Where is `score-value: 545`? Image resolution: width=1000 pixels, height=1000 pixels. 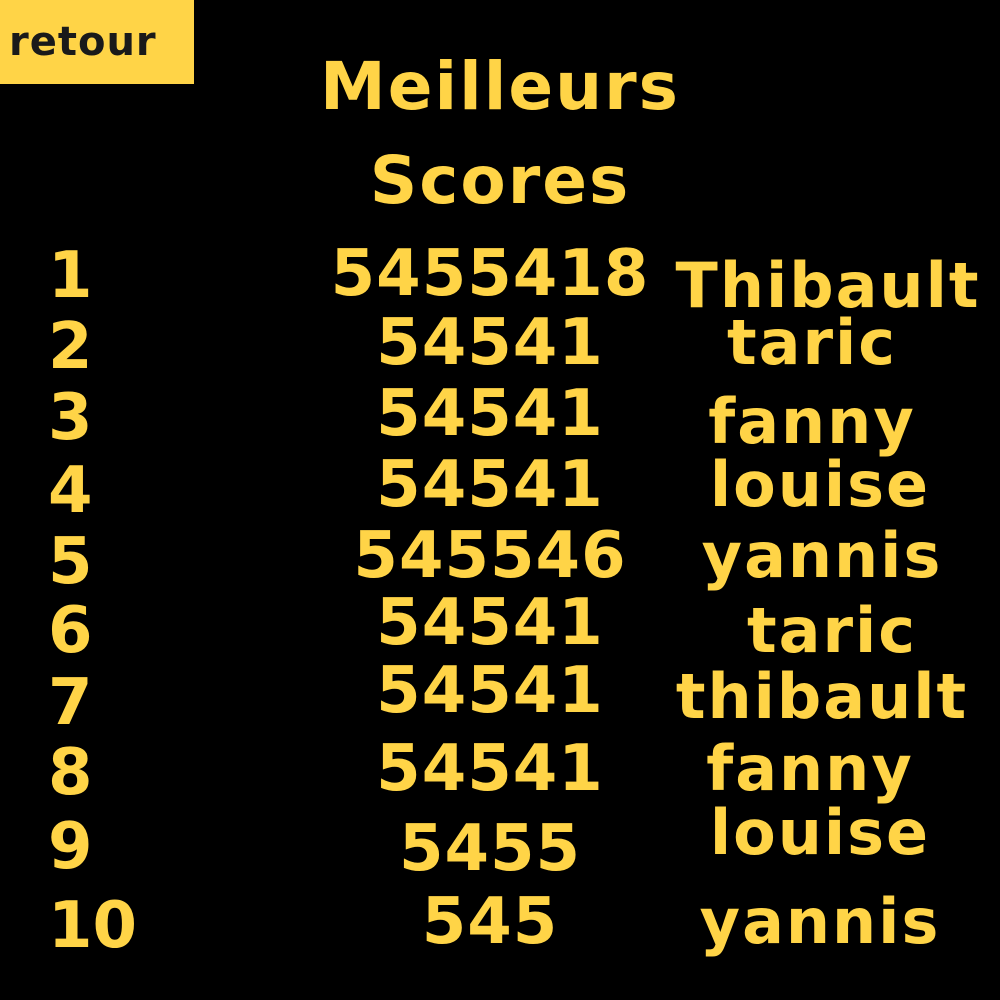
score-value: 545 is located at coordinates (490, 922).